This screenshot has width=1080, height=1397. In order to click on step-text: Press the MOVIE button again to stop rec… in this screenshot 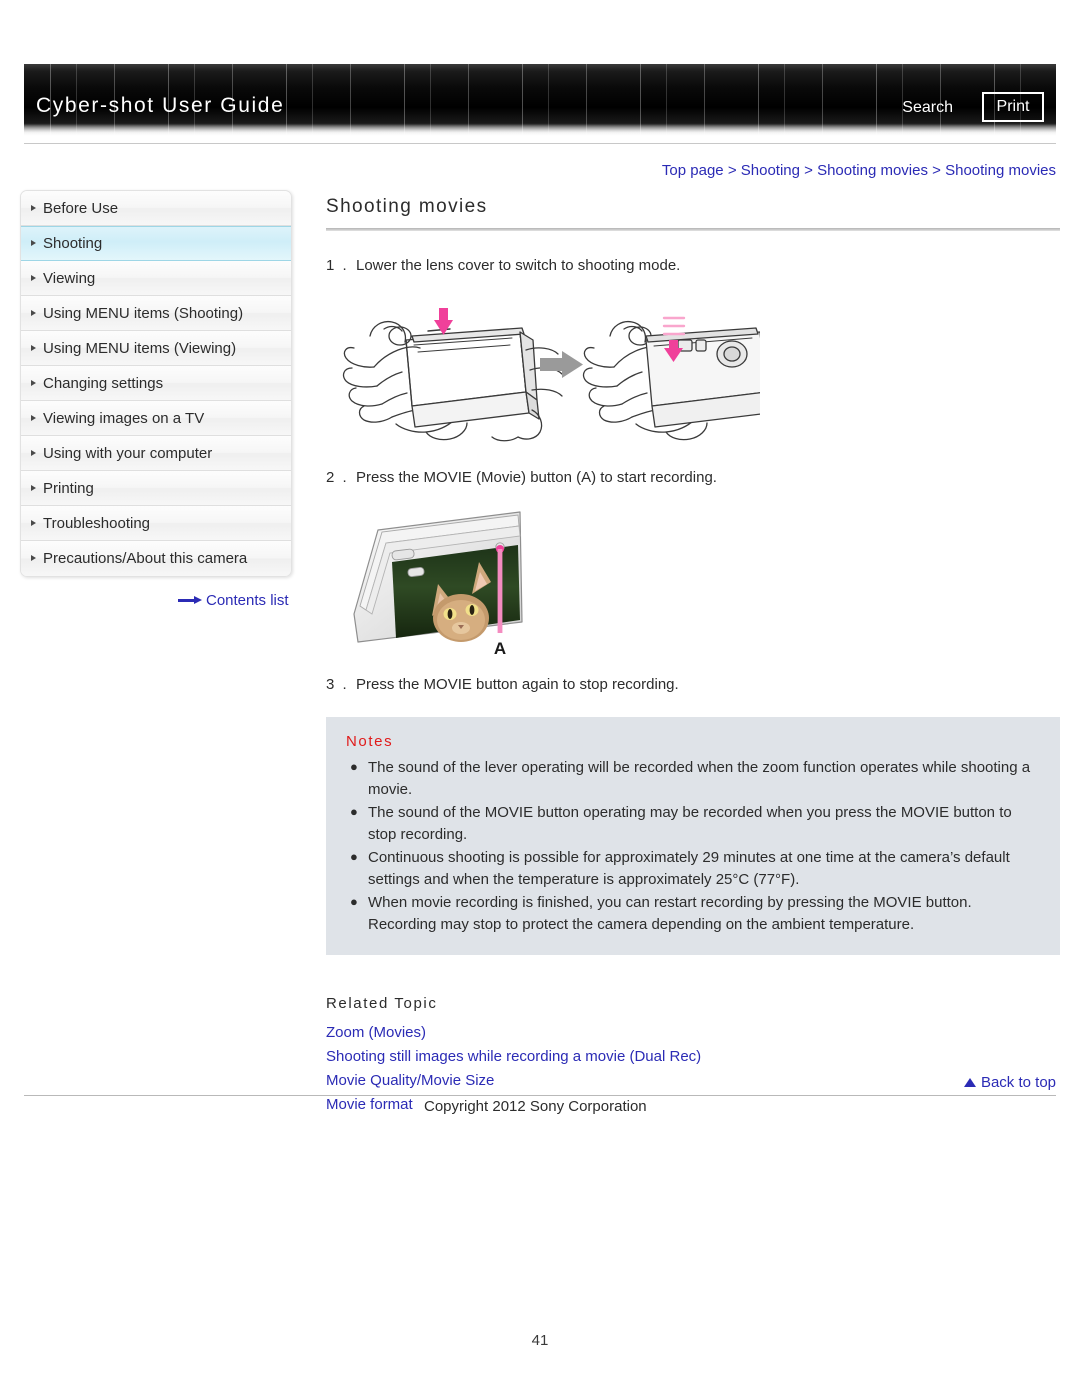, I will do `click(517, 684)`.